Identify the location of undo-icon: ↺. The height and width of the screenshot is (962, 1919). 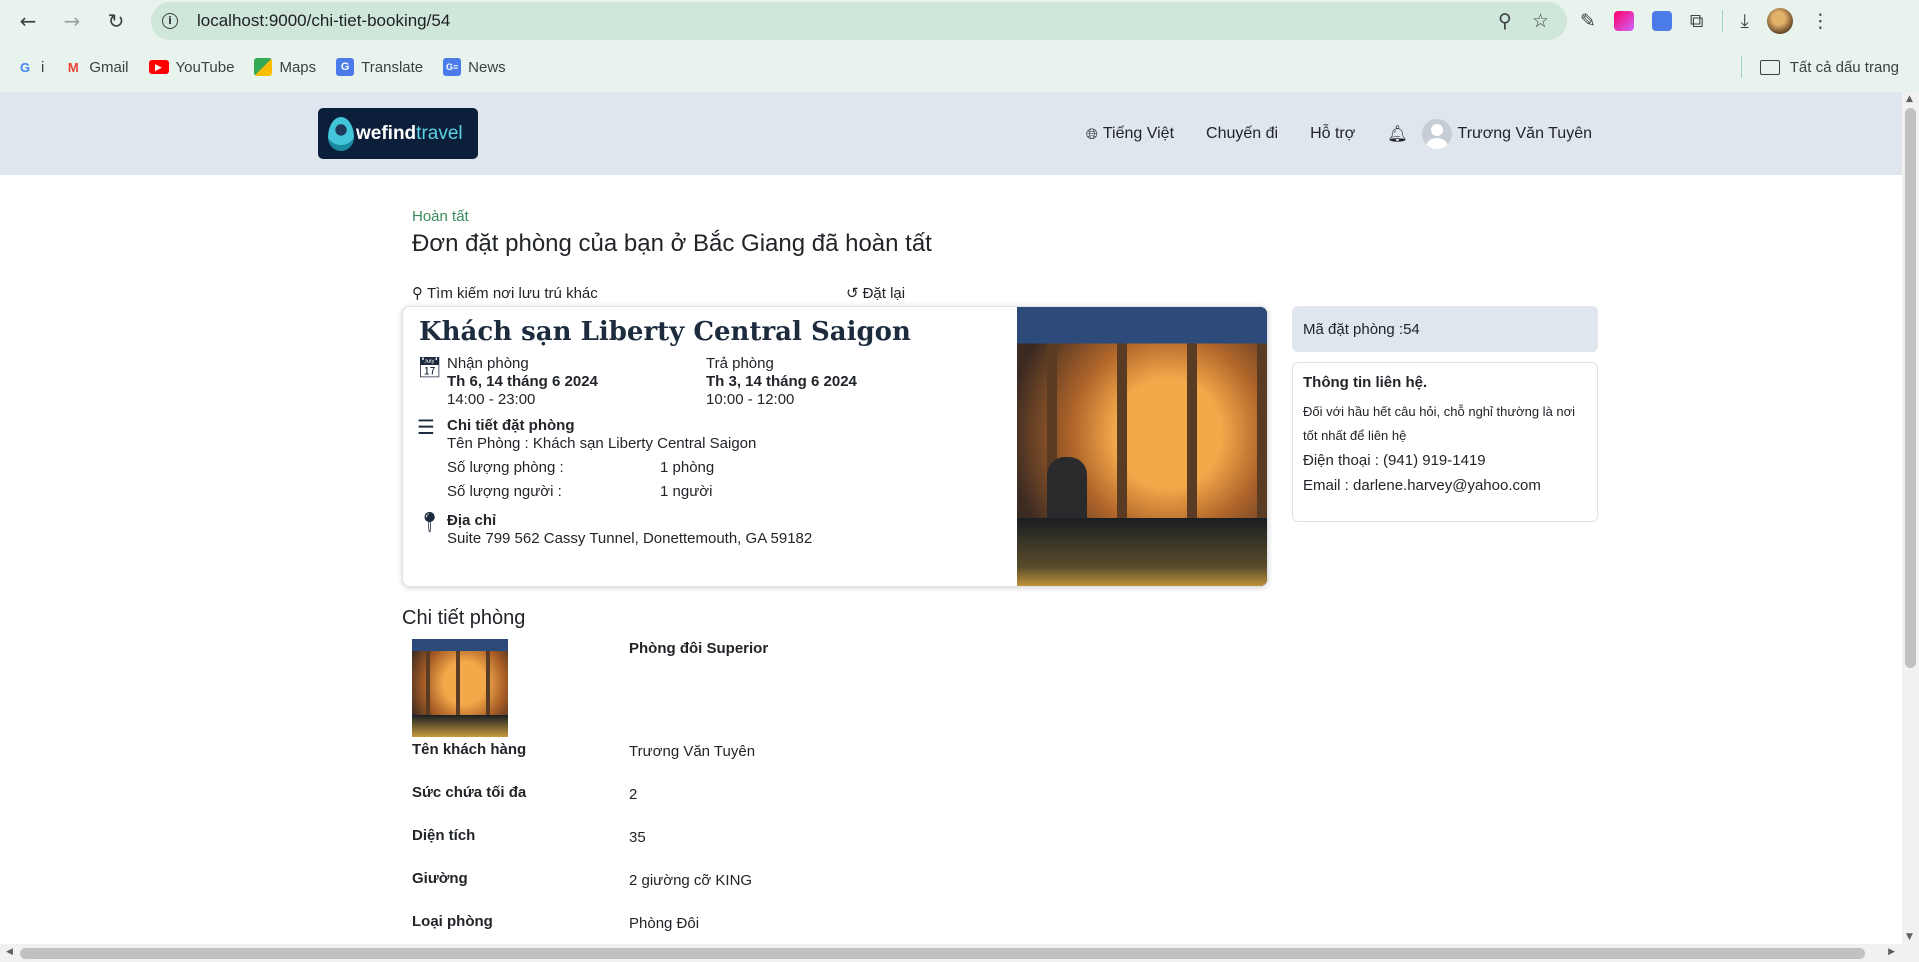
(852, 293).